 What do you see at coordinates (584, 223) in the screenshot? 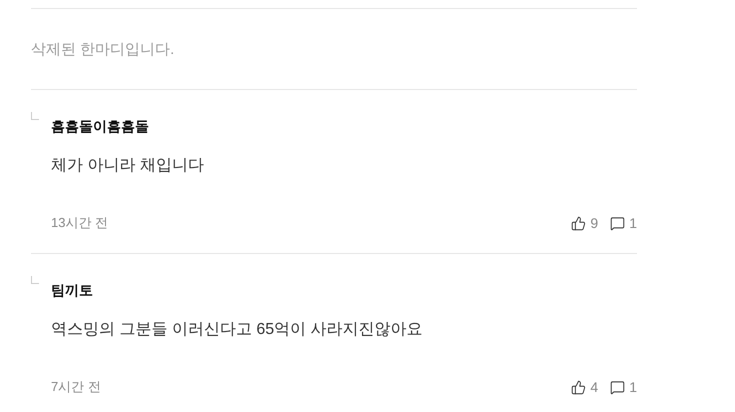
I see `like-button: 9` at bounding box center [584, 223].